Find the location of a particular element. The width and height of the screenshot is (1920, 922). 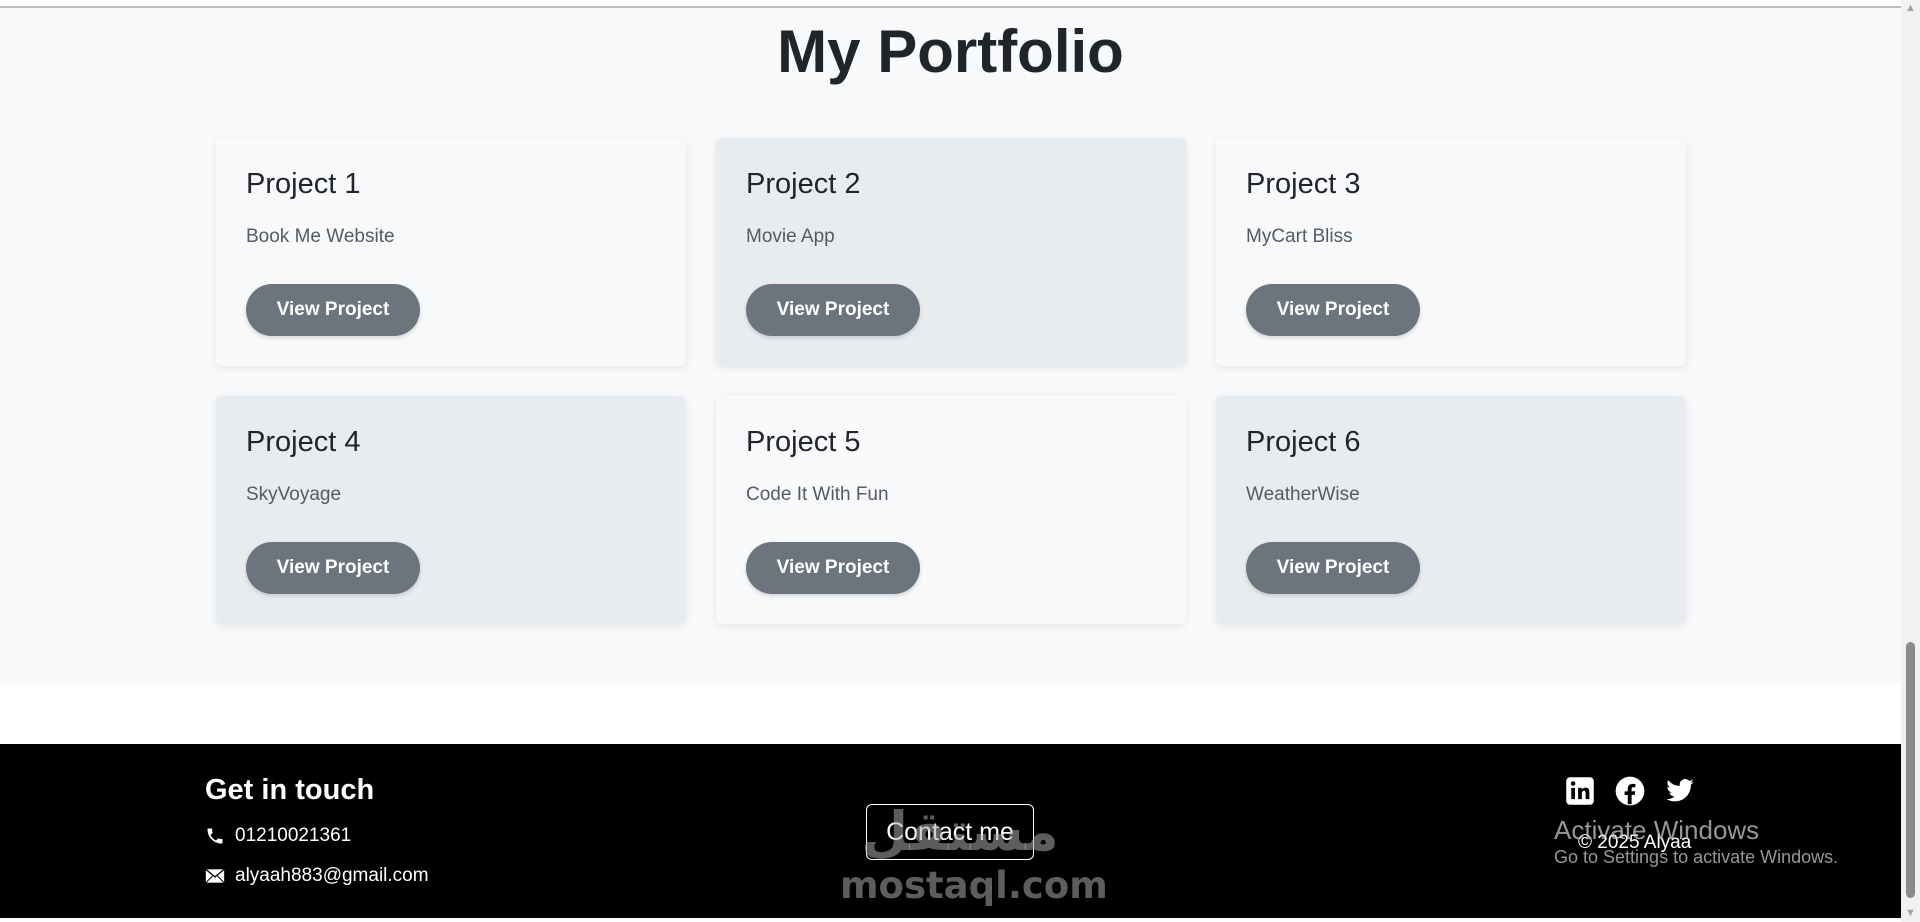

project-title: Project 2 is located at coordinates (803, 184).